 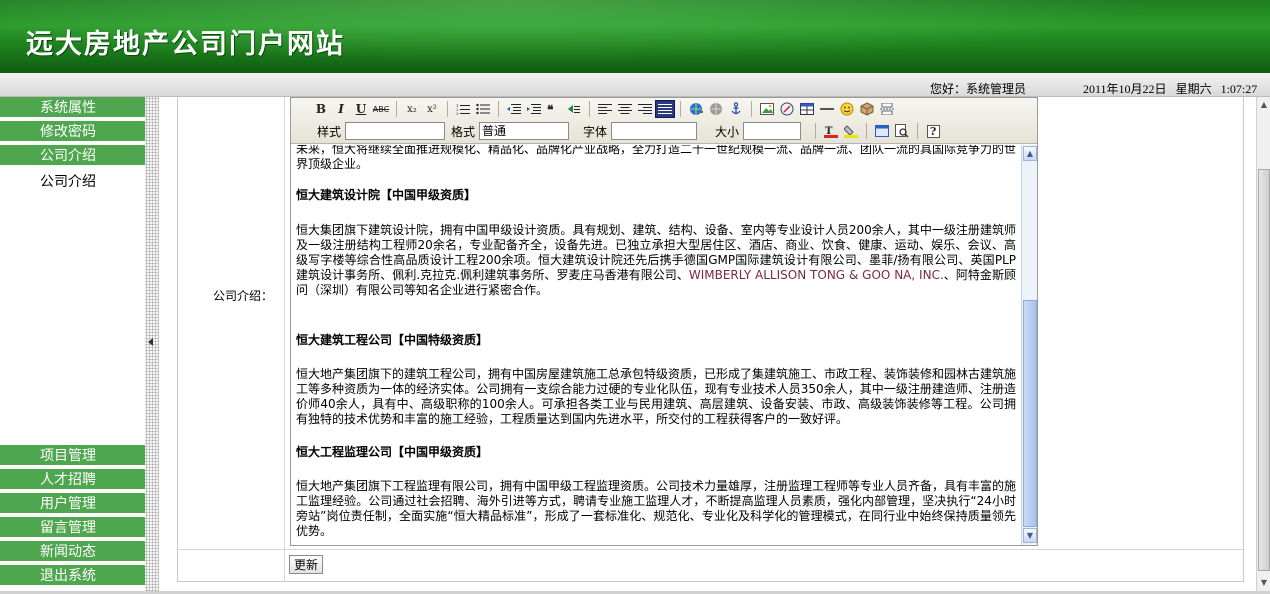 What do you see at coordinates (1030, 413) in the screenshot?
I see `scroll-thumb` at bounding box center [1030, 413].